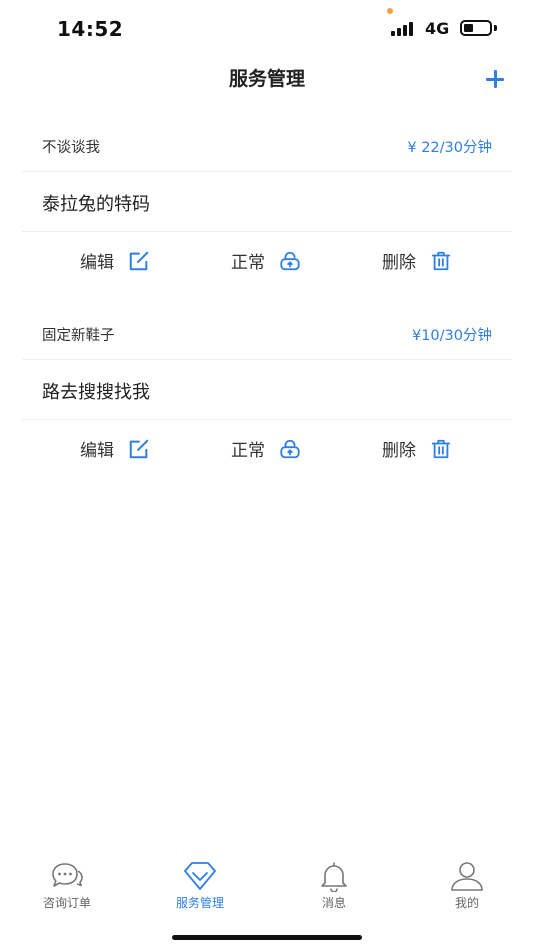  I want to click on service-card-header: 固定新鞋子 ¥10/30分钟, so click(267, 334).